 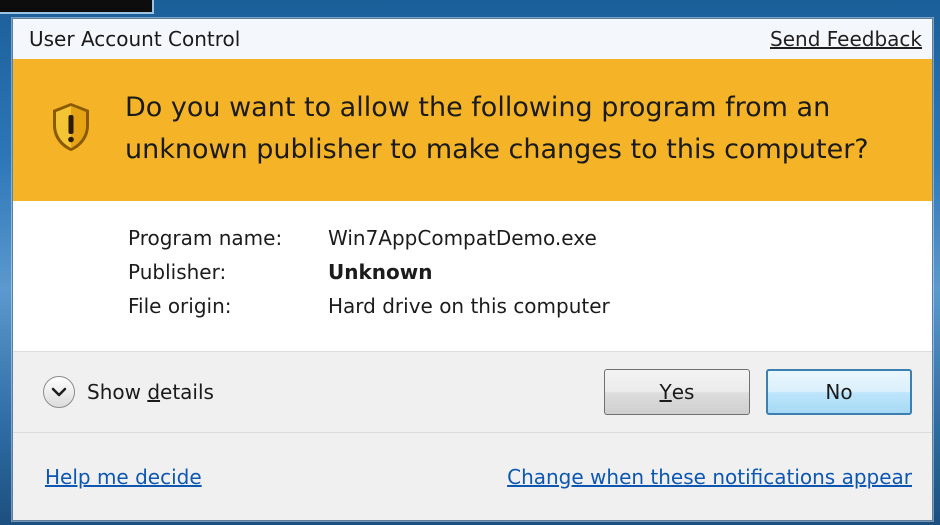 What do you see at coordinates (71, 127) in the screenshot?
I see `uac-shield-icon` at bounding box center [71, 127].